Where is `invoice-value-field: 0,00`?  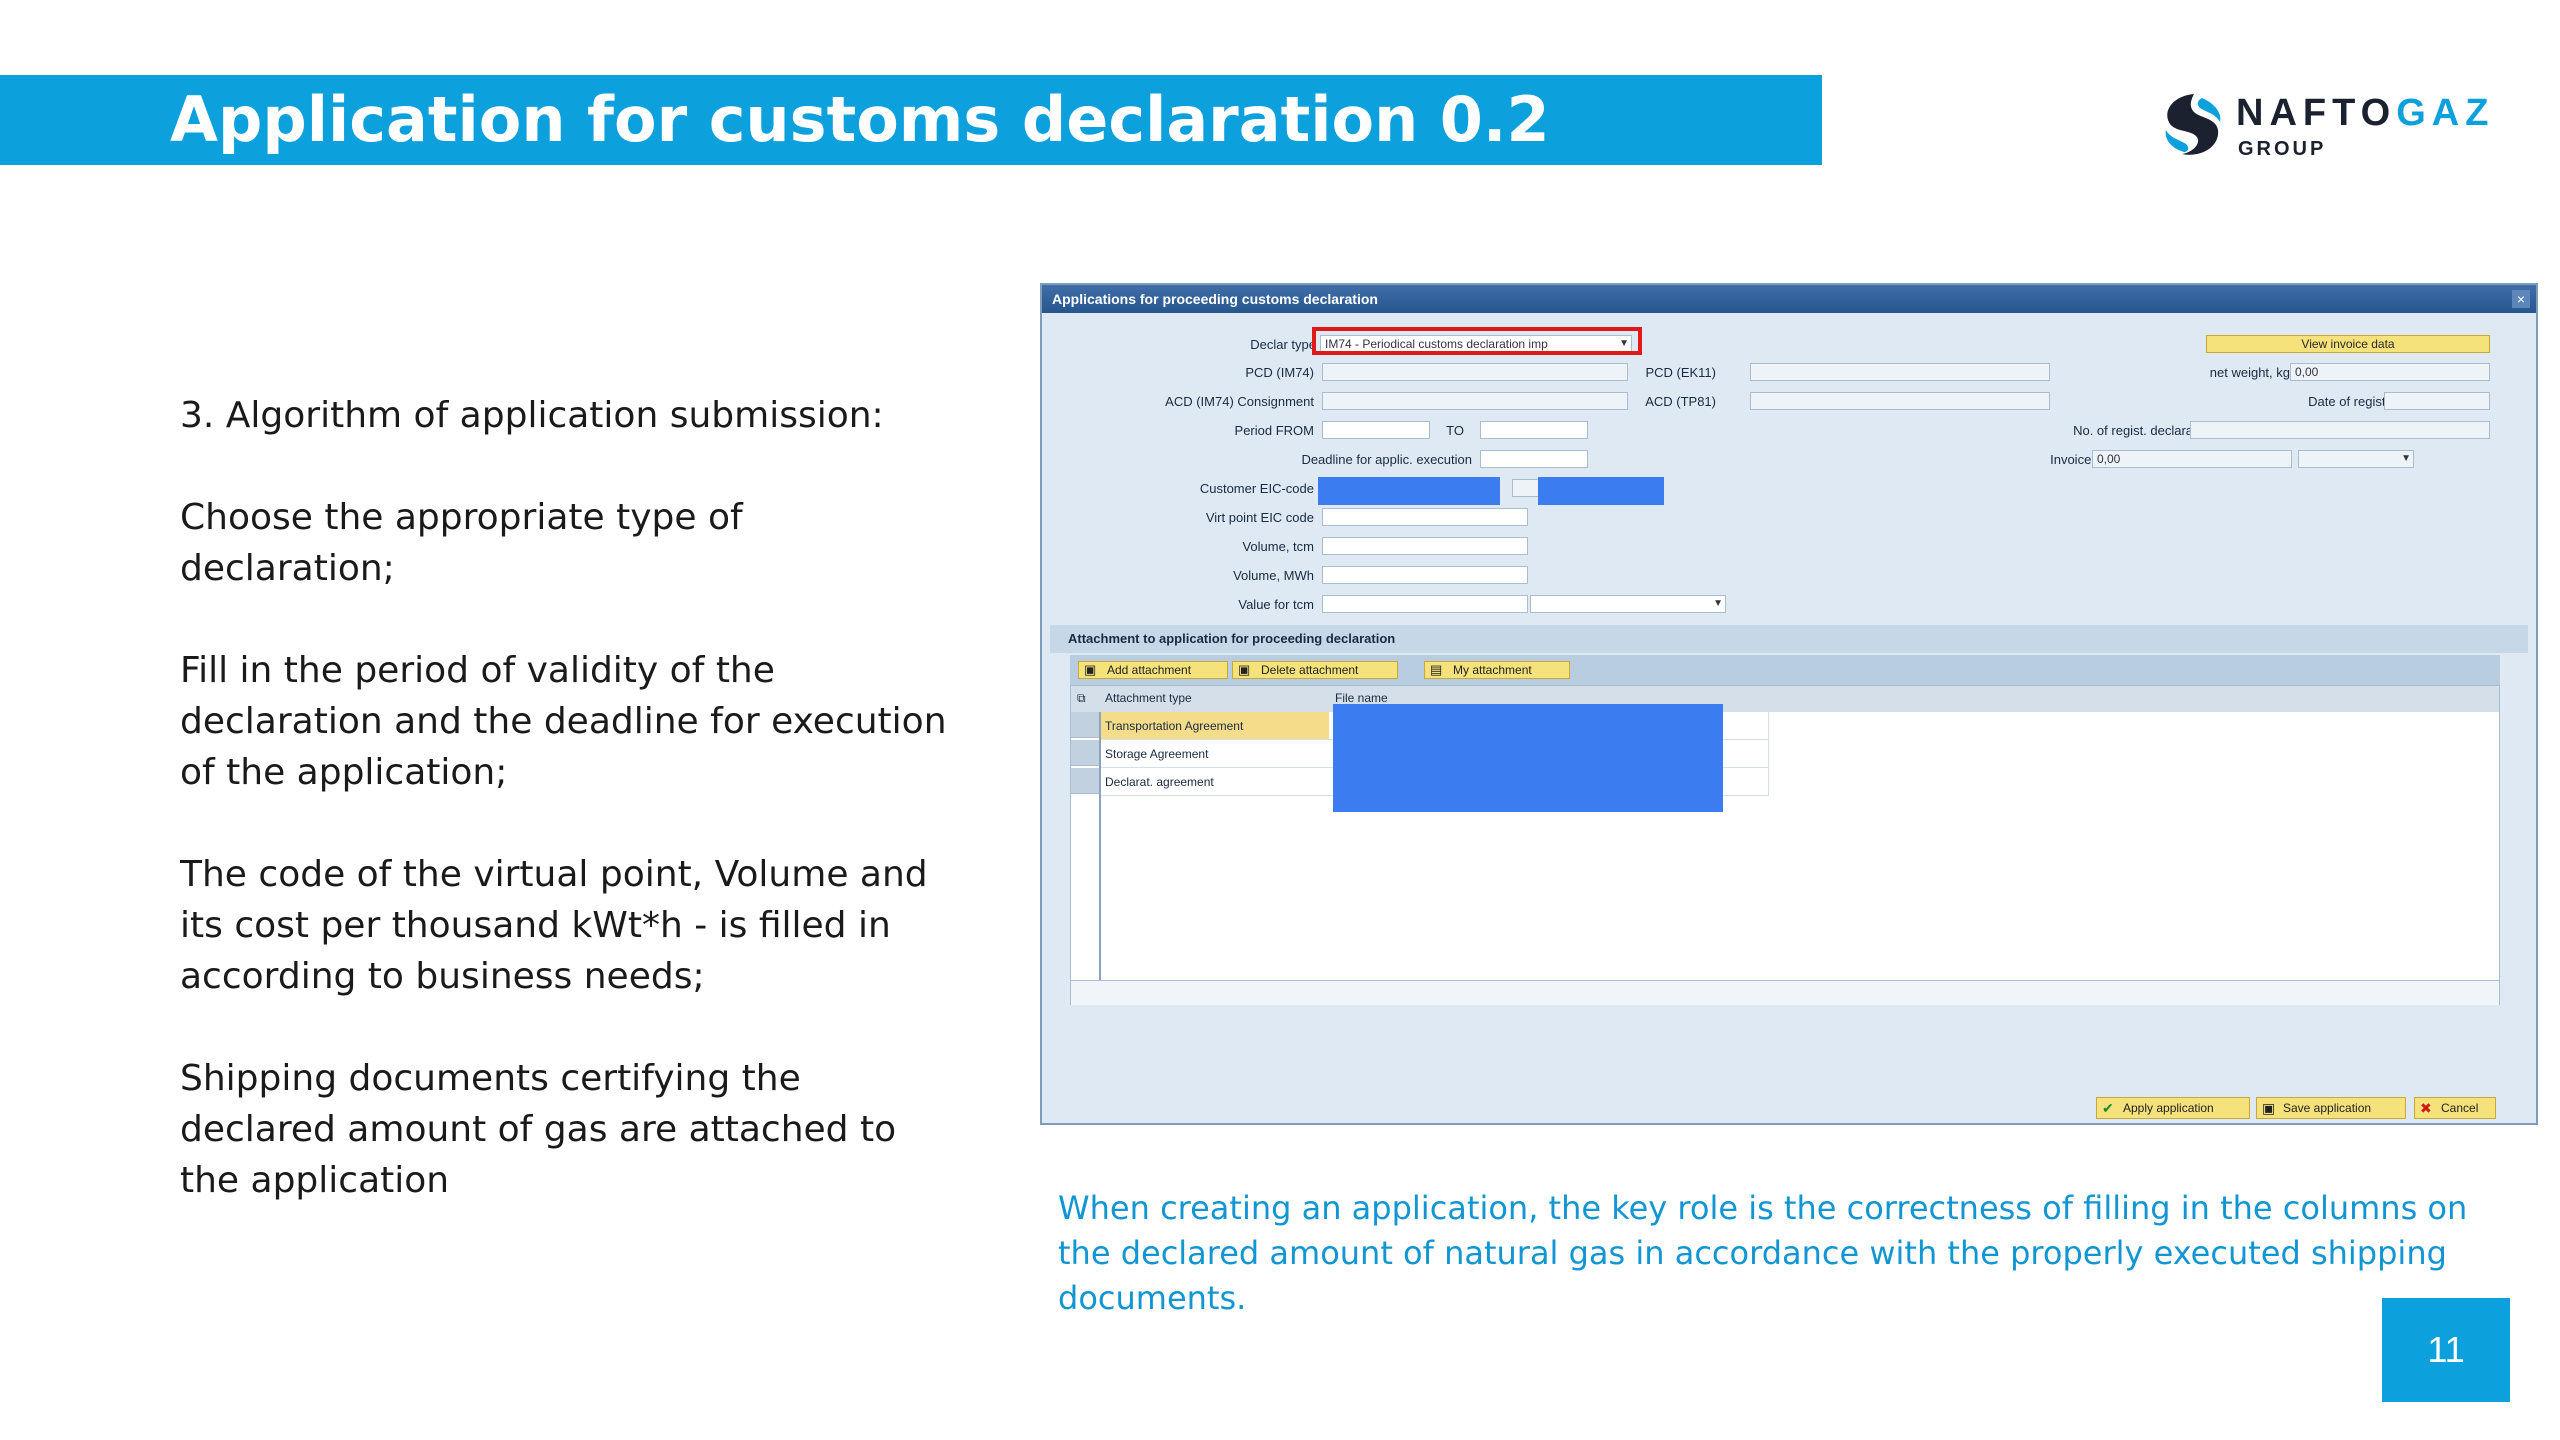
invoice-value-field: 0,00 is located at coordinates (2192, 459).